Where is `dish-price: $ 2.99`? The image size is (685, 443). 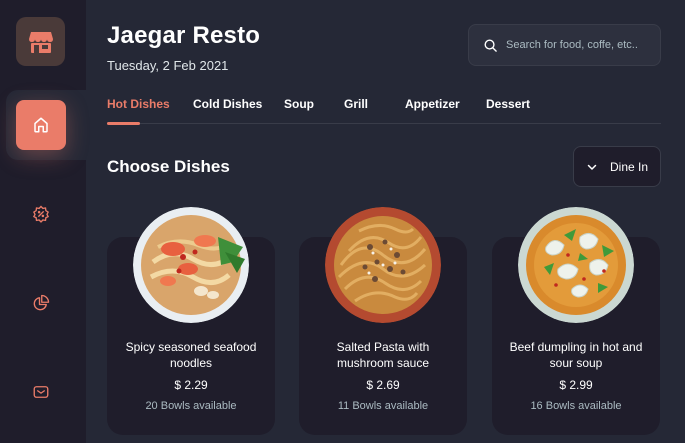 dish-price: $ 2.99 is located at coordinates (576, 385).